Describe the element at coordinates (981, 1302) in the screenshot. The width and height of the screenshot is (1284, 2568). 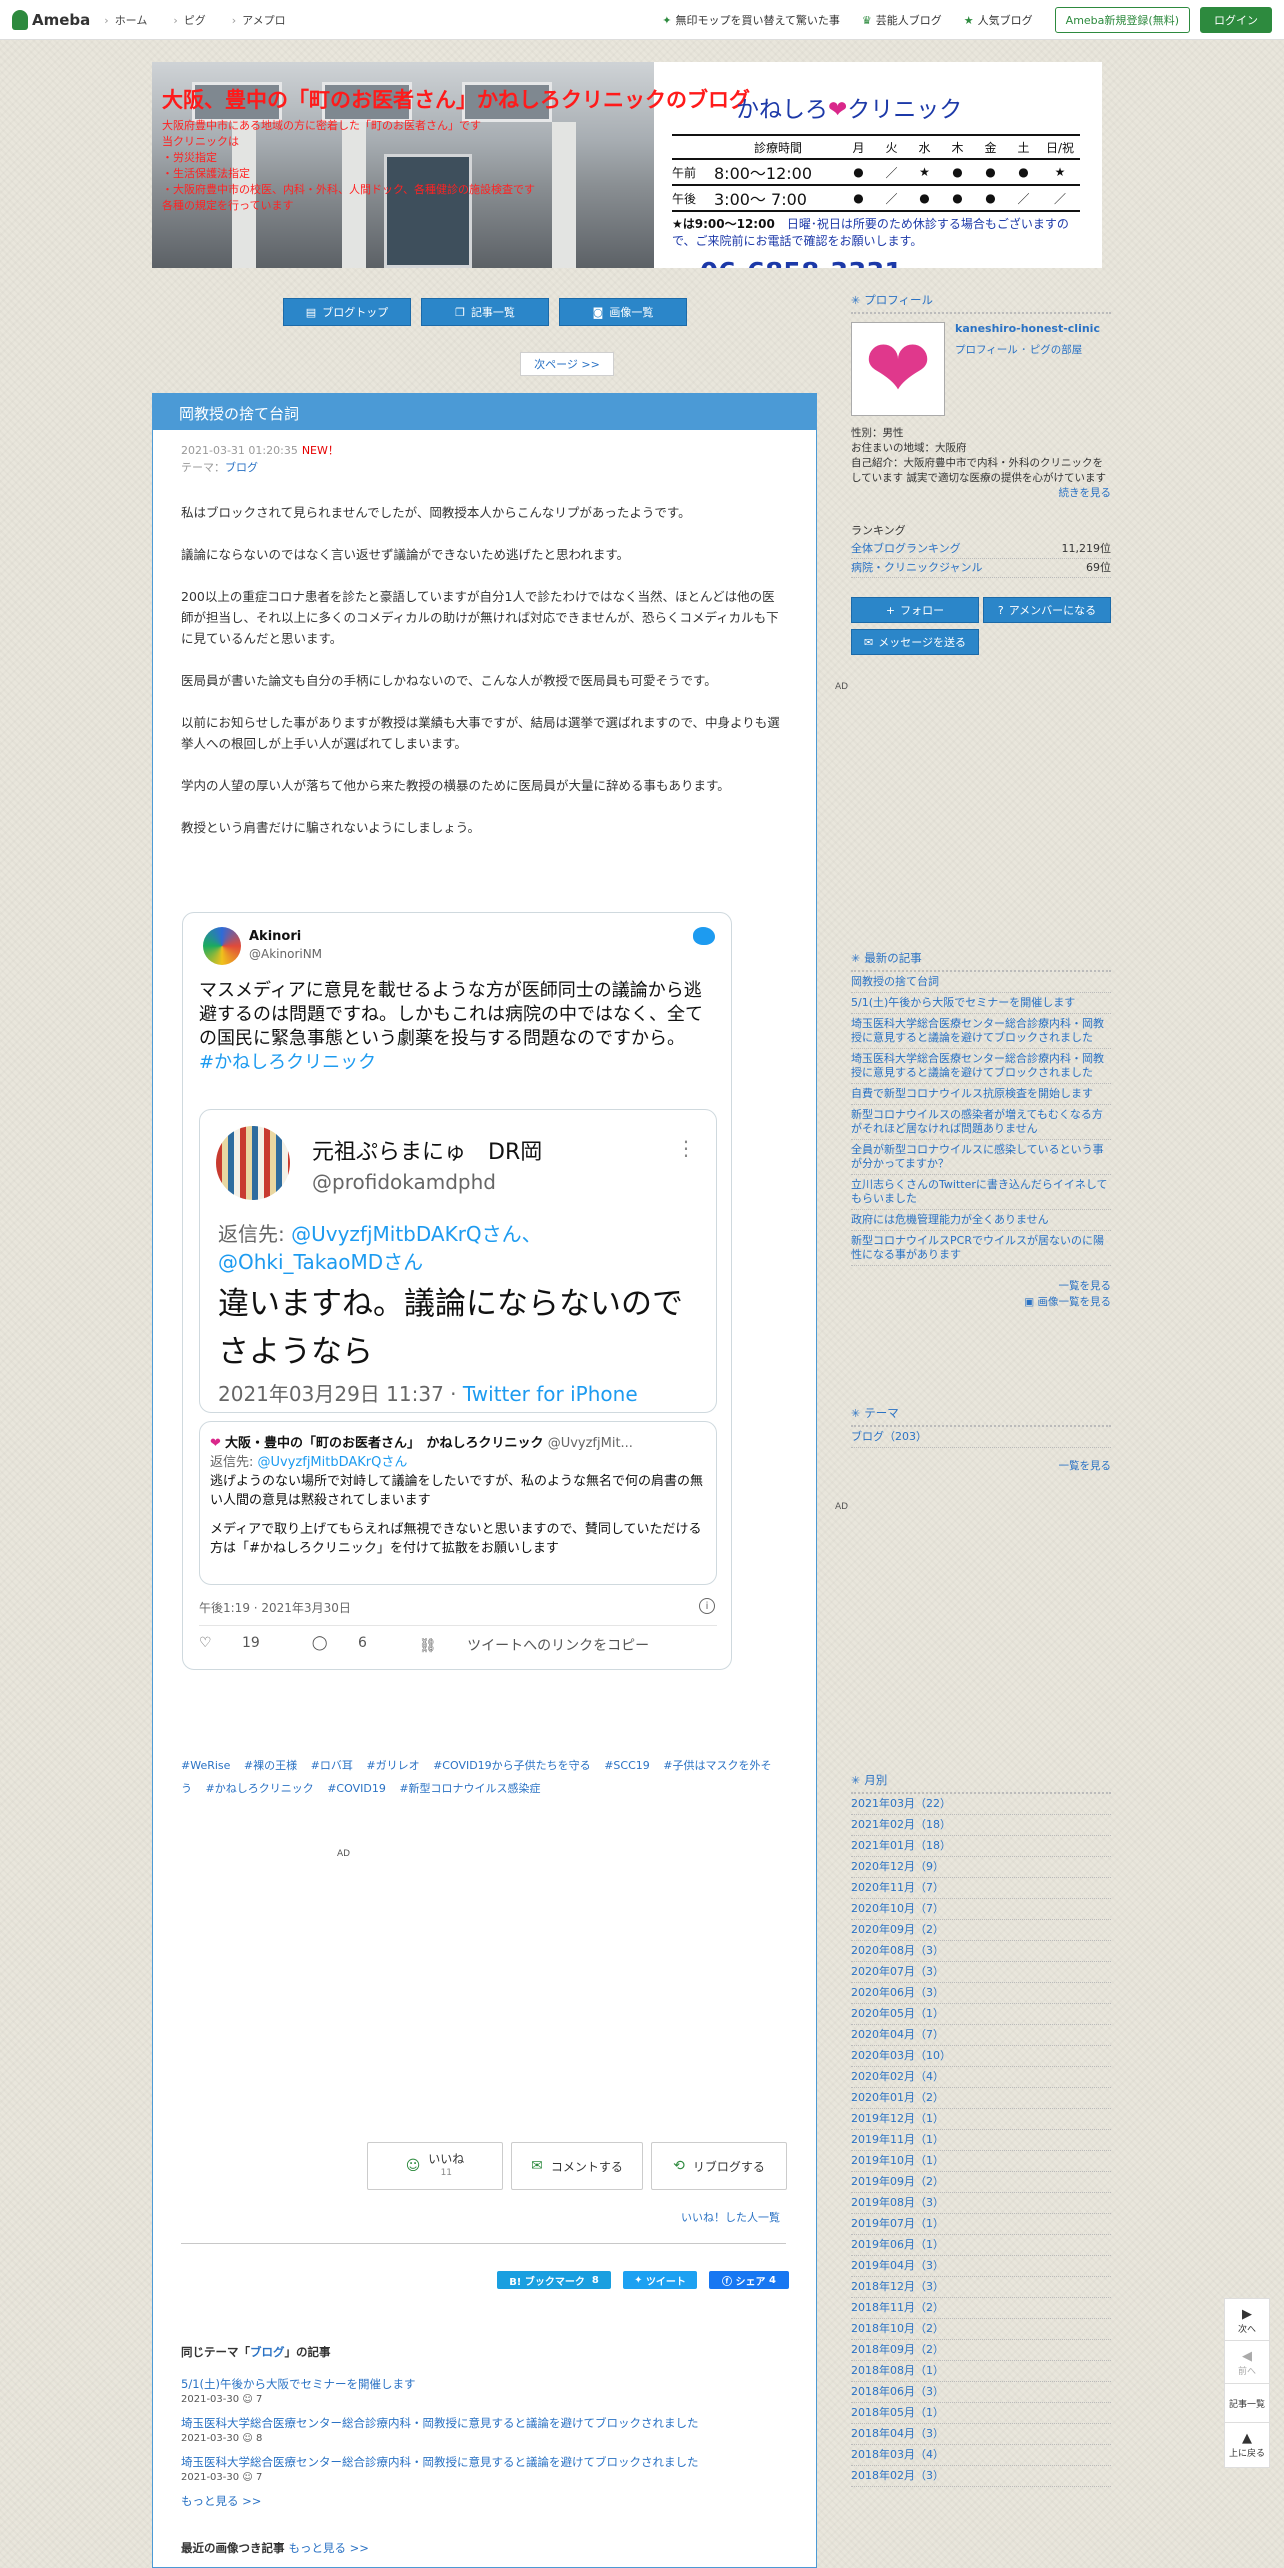
I see `latest-images-link: ▣ 画像一覧を見る` at that location.